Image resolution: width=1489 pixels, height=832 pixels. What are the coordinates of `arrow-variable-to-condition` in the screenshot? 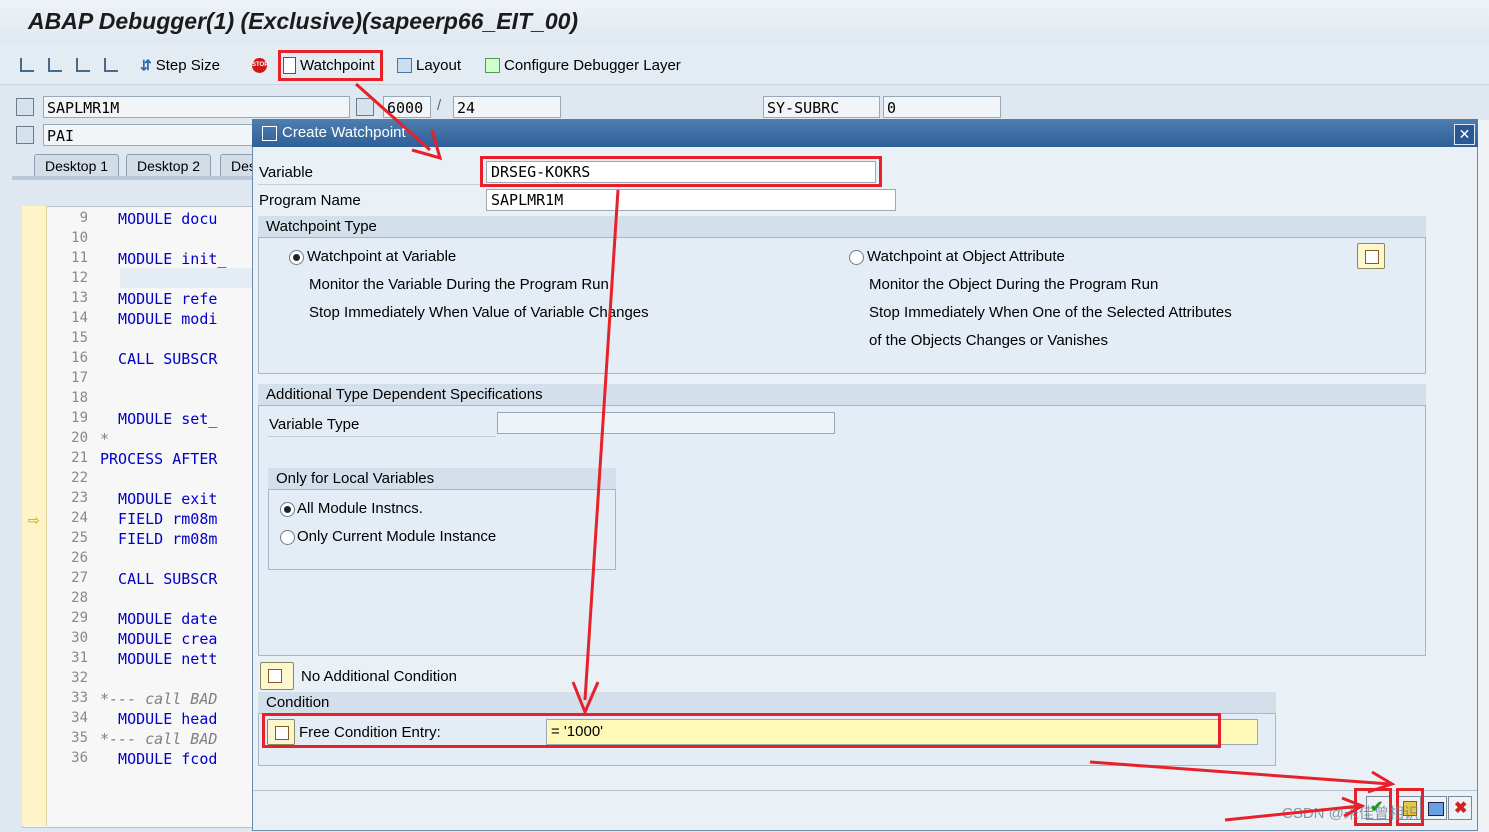 It's located at (601, 445).